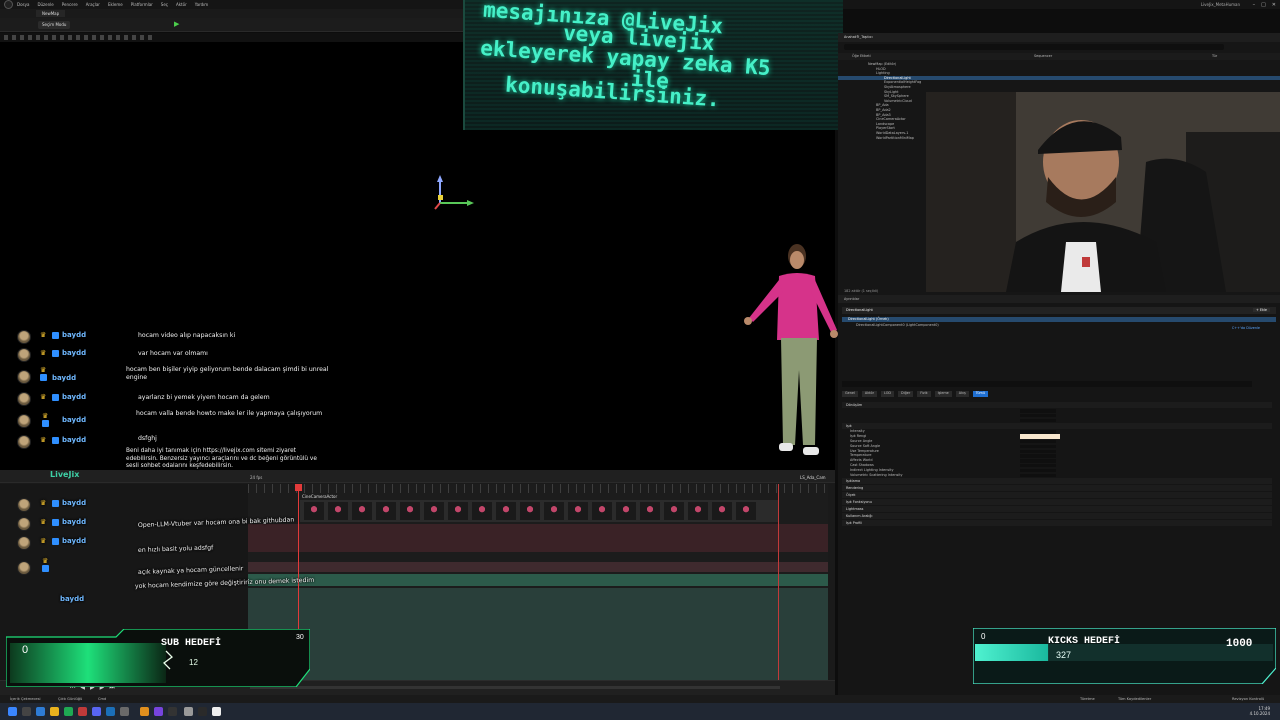  I want to click on menu-window: Pencere, so click(70, 4).